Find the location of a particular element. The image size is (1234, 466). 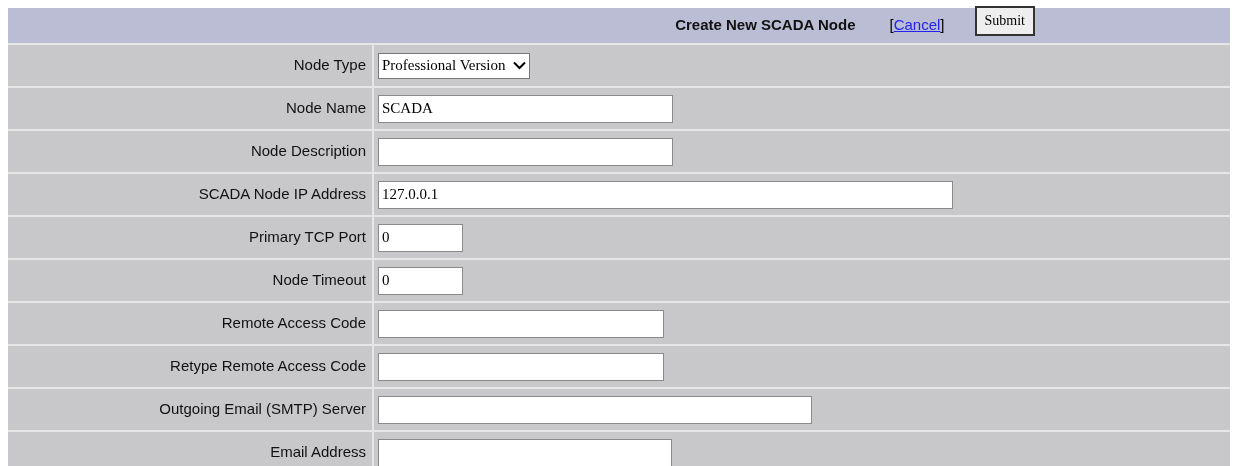

bracket: ] is located at coordinates (942, 25).